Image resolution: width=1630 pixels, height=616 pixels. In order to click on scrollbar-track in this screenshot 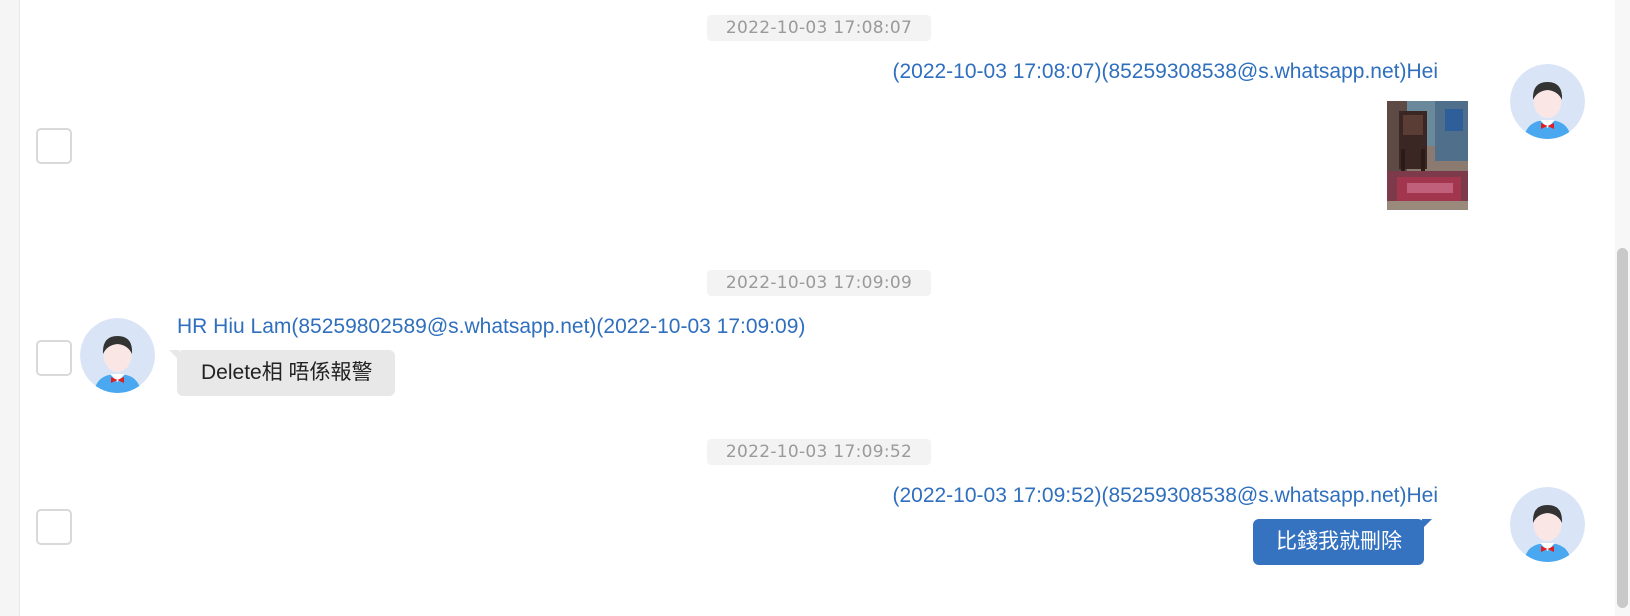, I will do `click(1622, 308)`.